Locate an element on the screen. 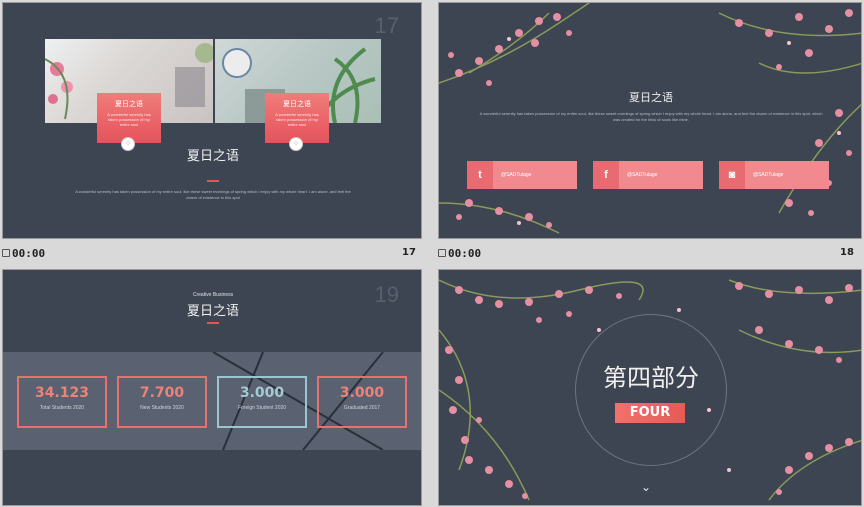  chevron-down-icon: ⌄ is located at coordinates (646, 487).